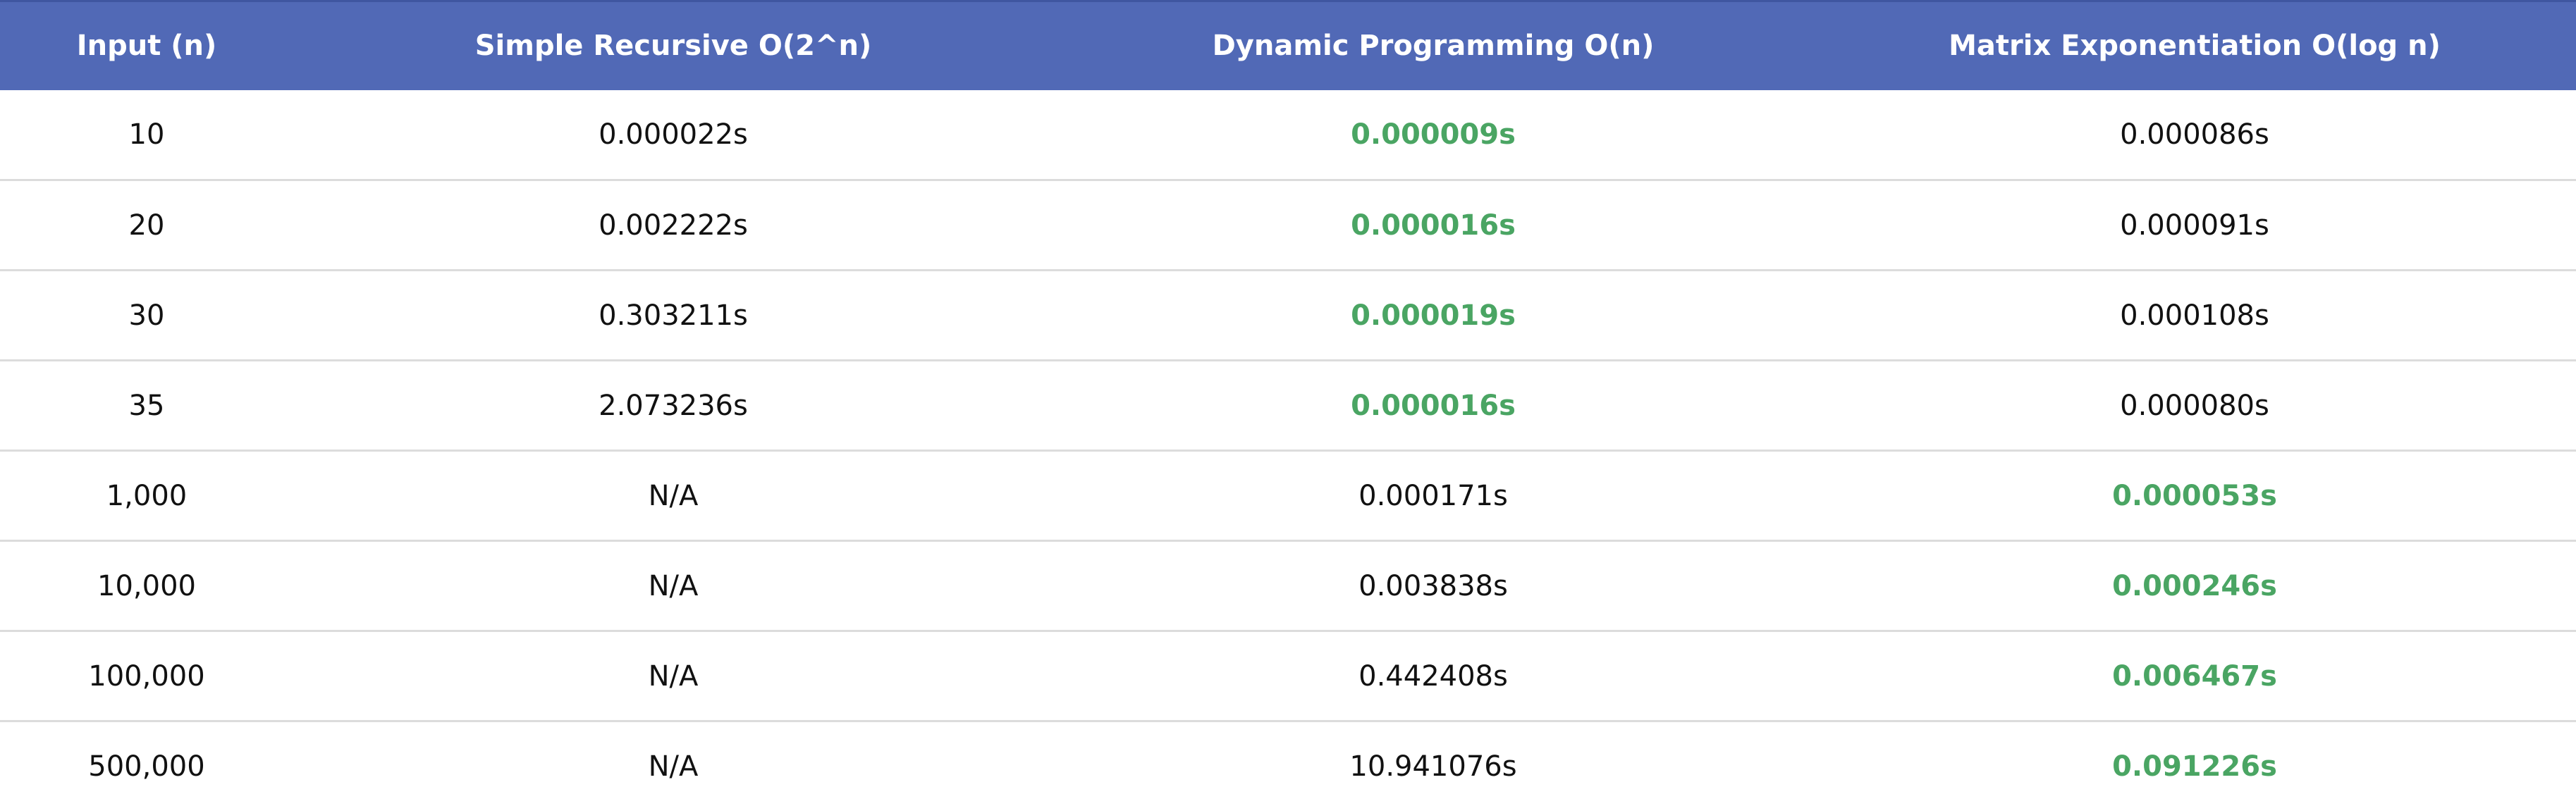 The width and height of the screenshot is (2576, 806). I want to click on table-row: 30 0.303211s 0.000019s 0.000108s, so click(1288, 315).